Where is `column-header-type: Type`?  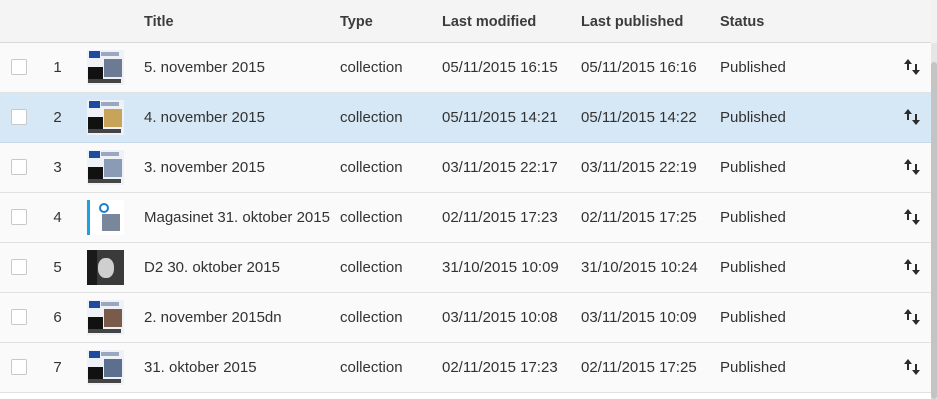 column-header-type: Type is located at coordinates (356, 22).